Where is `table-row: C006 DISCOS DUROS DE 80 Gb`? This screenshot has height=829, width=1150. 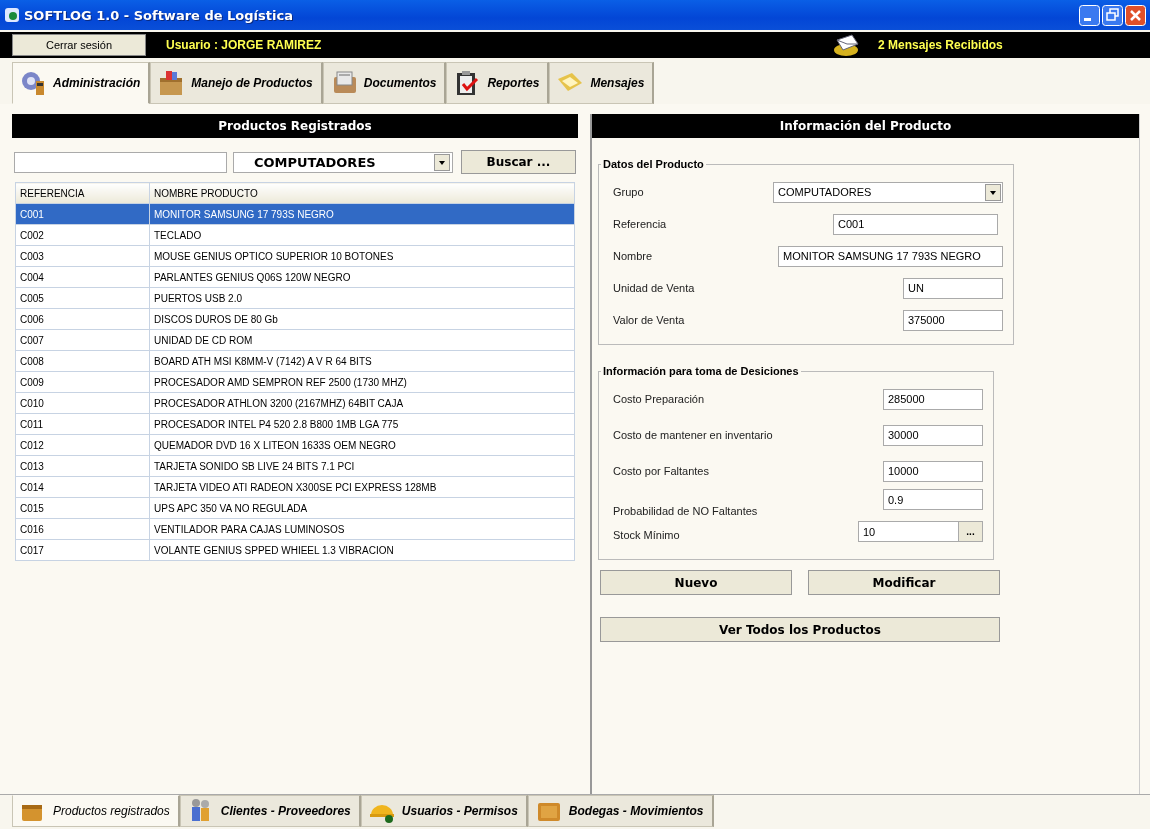 table-row: C006 DISCOS DUROS DE 80 Gb is located at coordinates (295, 319).